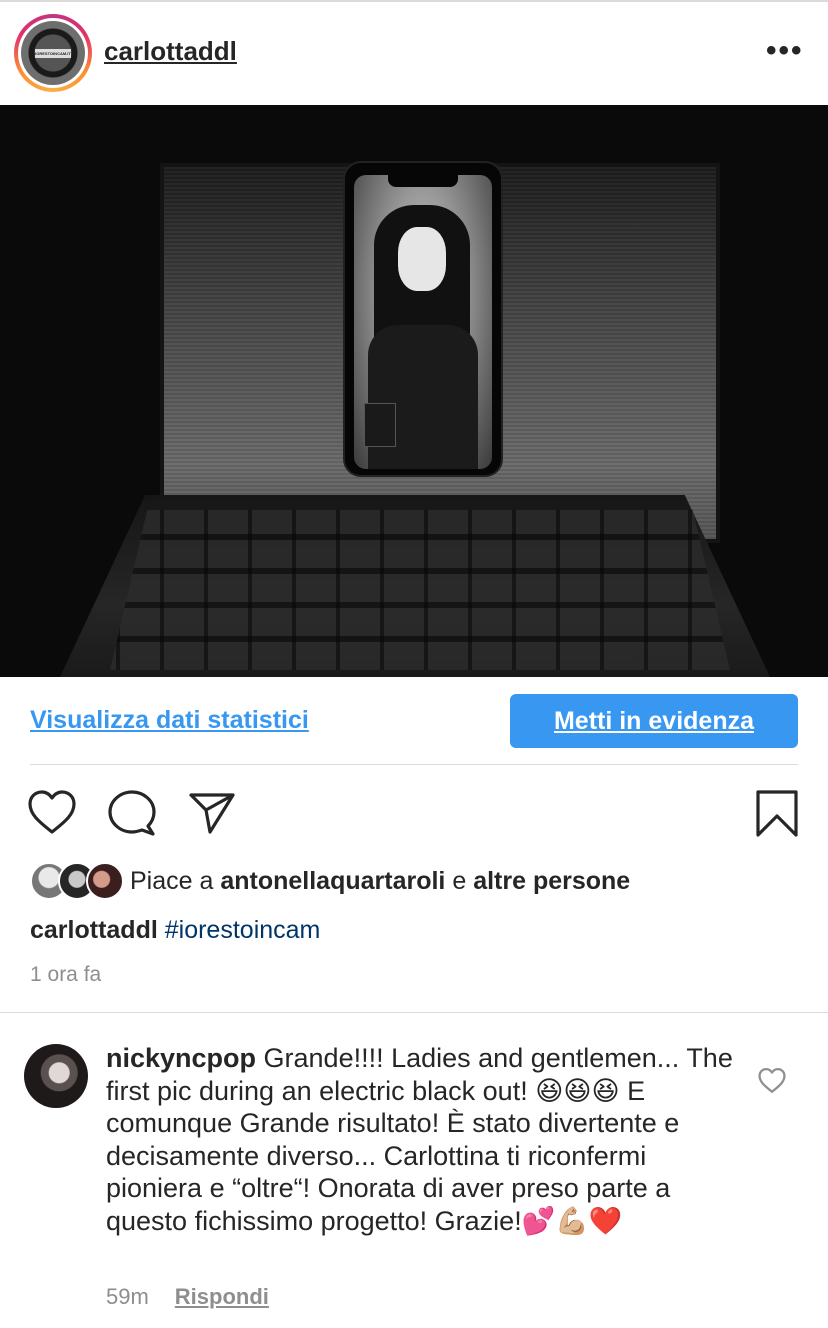  I want to click on view-insights-link: Visualizza dati statistici, so click(169, 720).